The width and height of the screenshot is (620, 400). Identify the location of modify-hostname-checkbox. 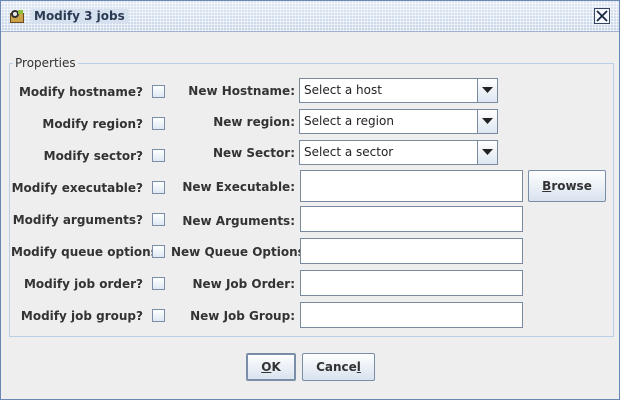
(158, 91).